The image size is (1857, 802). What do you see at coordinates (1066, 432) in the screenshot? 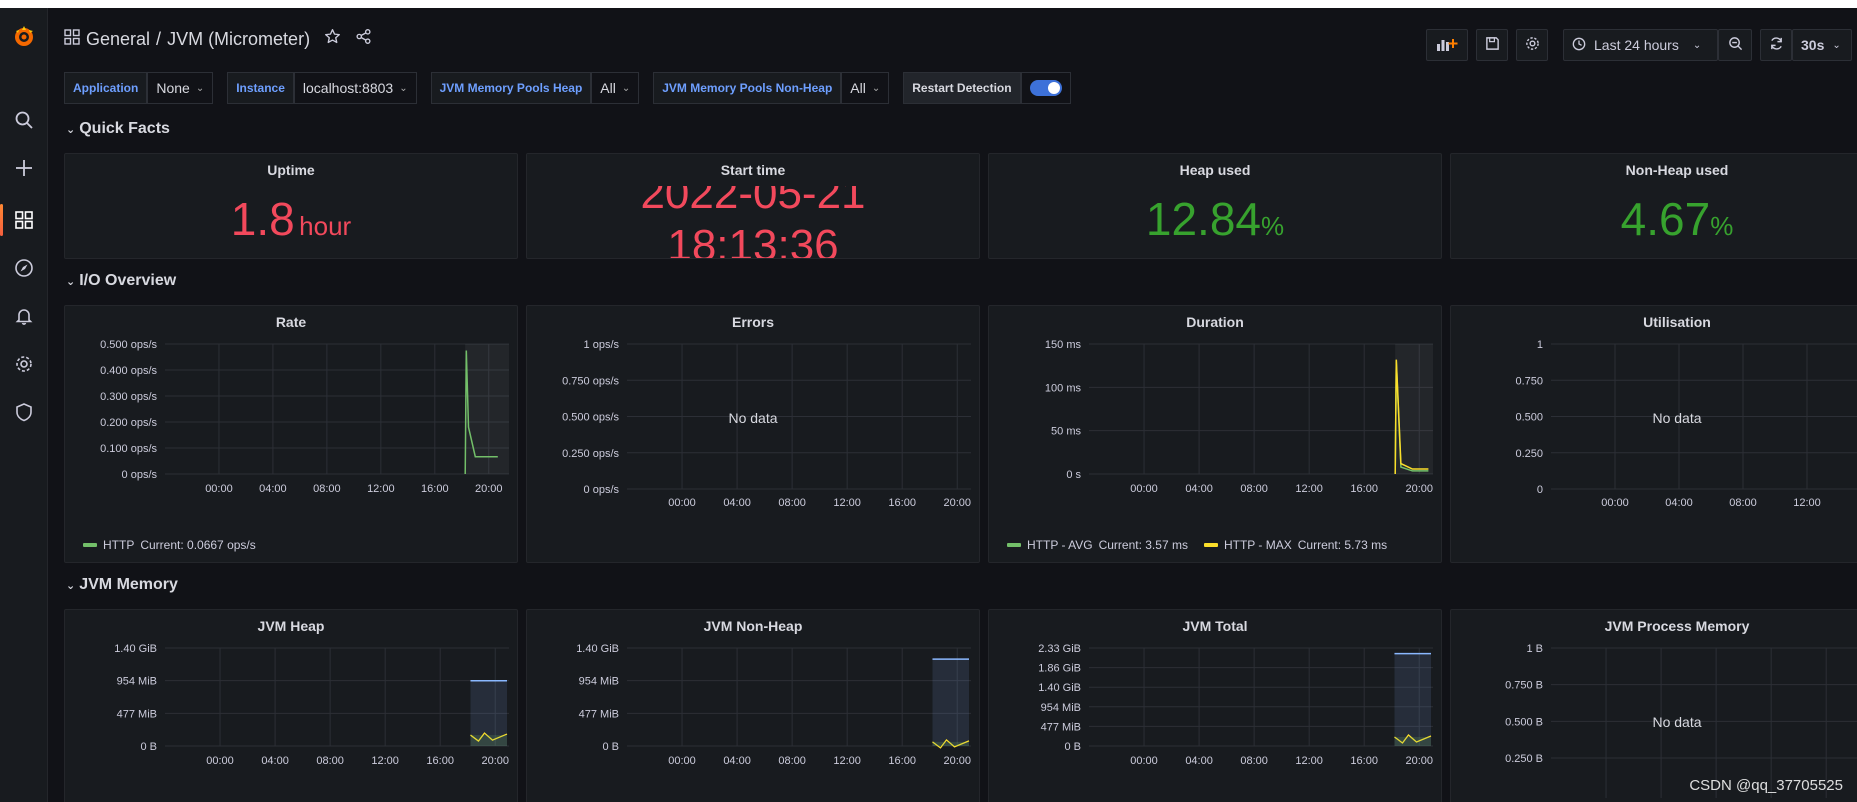
I see `y-tick-label: 50 ms` at bounding box center [1066, 432].